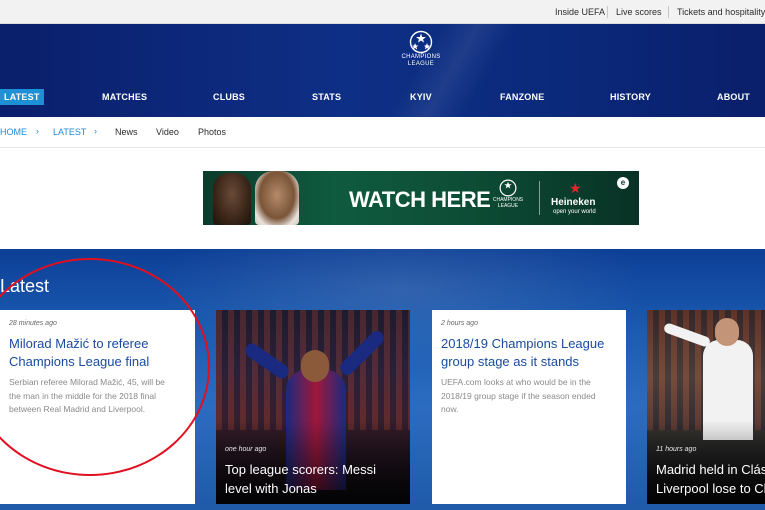 The width and height of the screenshot is (765, 510). What do you see at coordinates (33, 323) in the screenshot?
I see `card-timestamp: 28 minutes ago` at bounding box center [33, 323].